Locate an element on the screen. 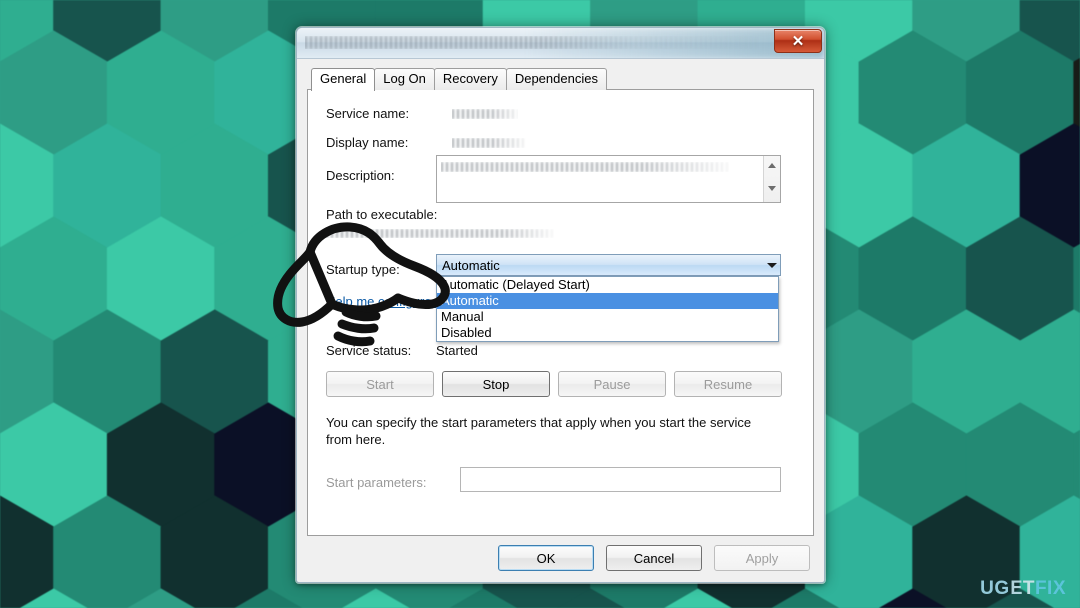 The image size is (1080, 608). service-name-value is located at coordinates (485, 114).